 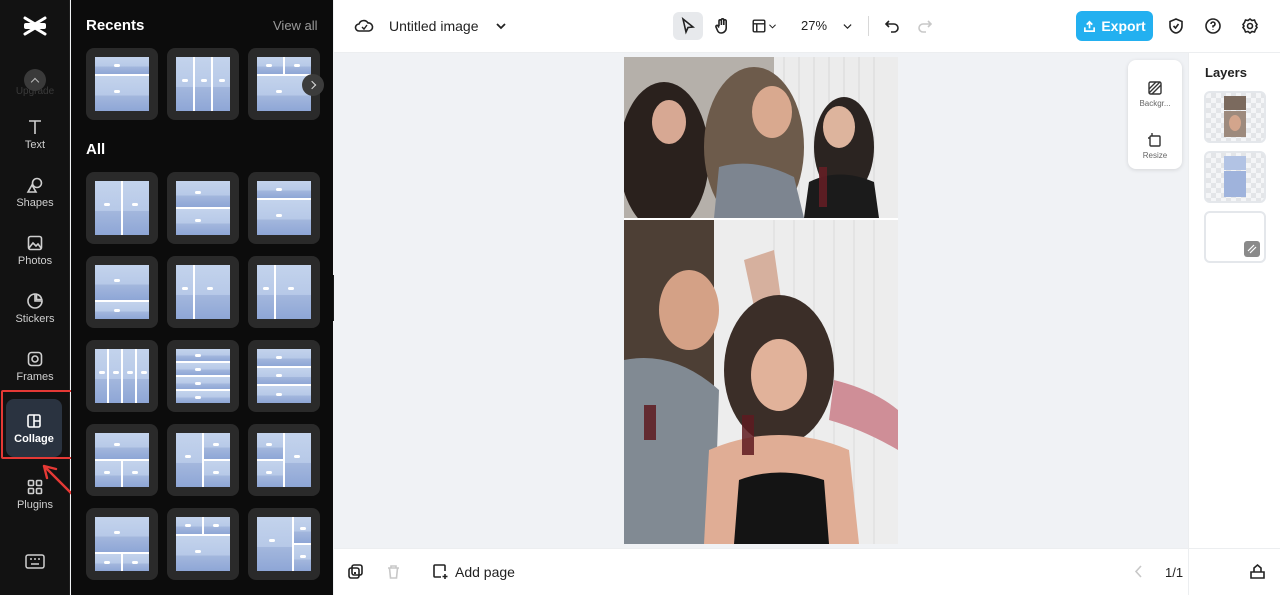 I want to click on help-button, so click(x=1213, y=26).